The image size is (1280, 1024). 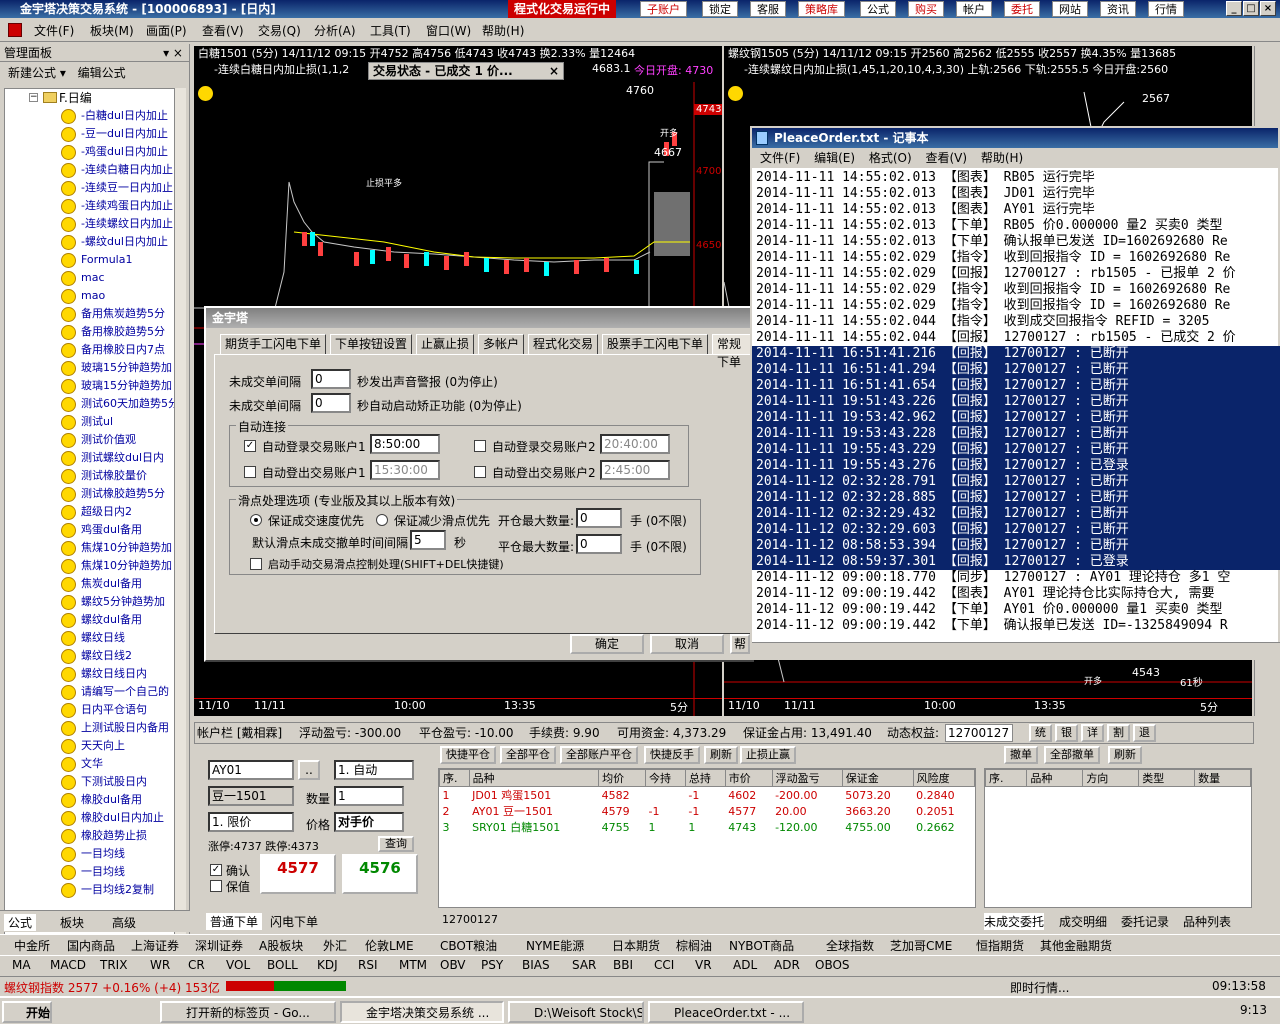 I want to click on tab-sector: 板块, so click(x=72, y=922).